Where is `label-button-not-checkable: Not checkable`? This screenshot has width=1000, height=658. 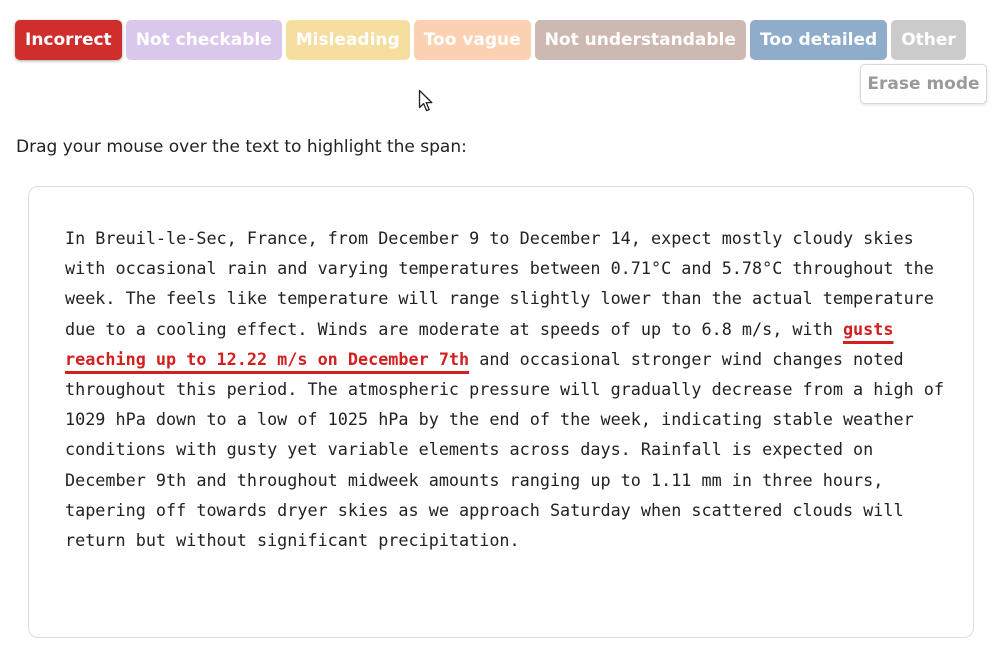
label-button-not-checkable: Not checkable is located at coordinates (203, 40).